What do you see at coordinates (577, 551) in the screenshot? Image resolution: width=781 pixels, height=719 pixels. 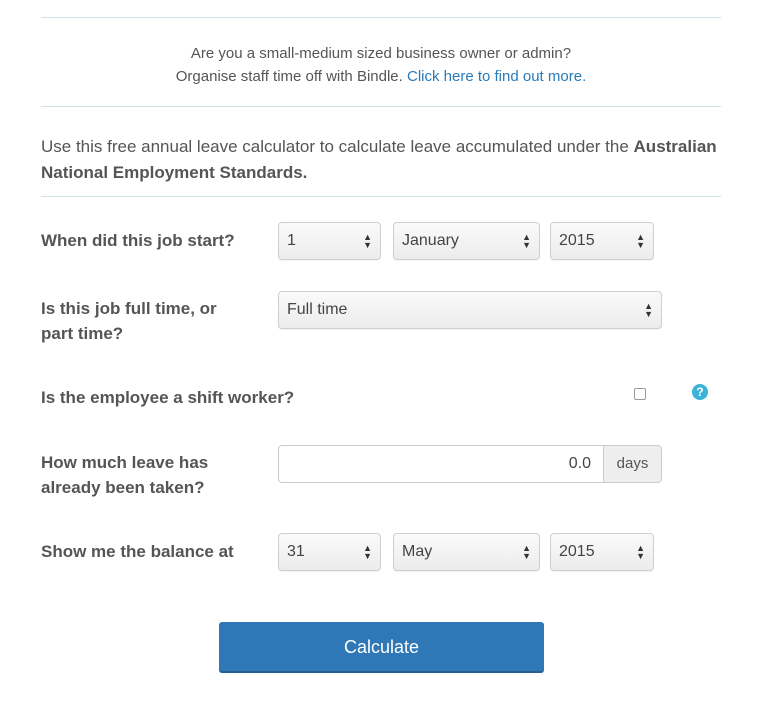 I see `balance-year-value: 2015` at bounding box center [577, 551].